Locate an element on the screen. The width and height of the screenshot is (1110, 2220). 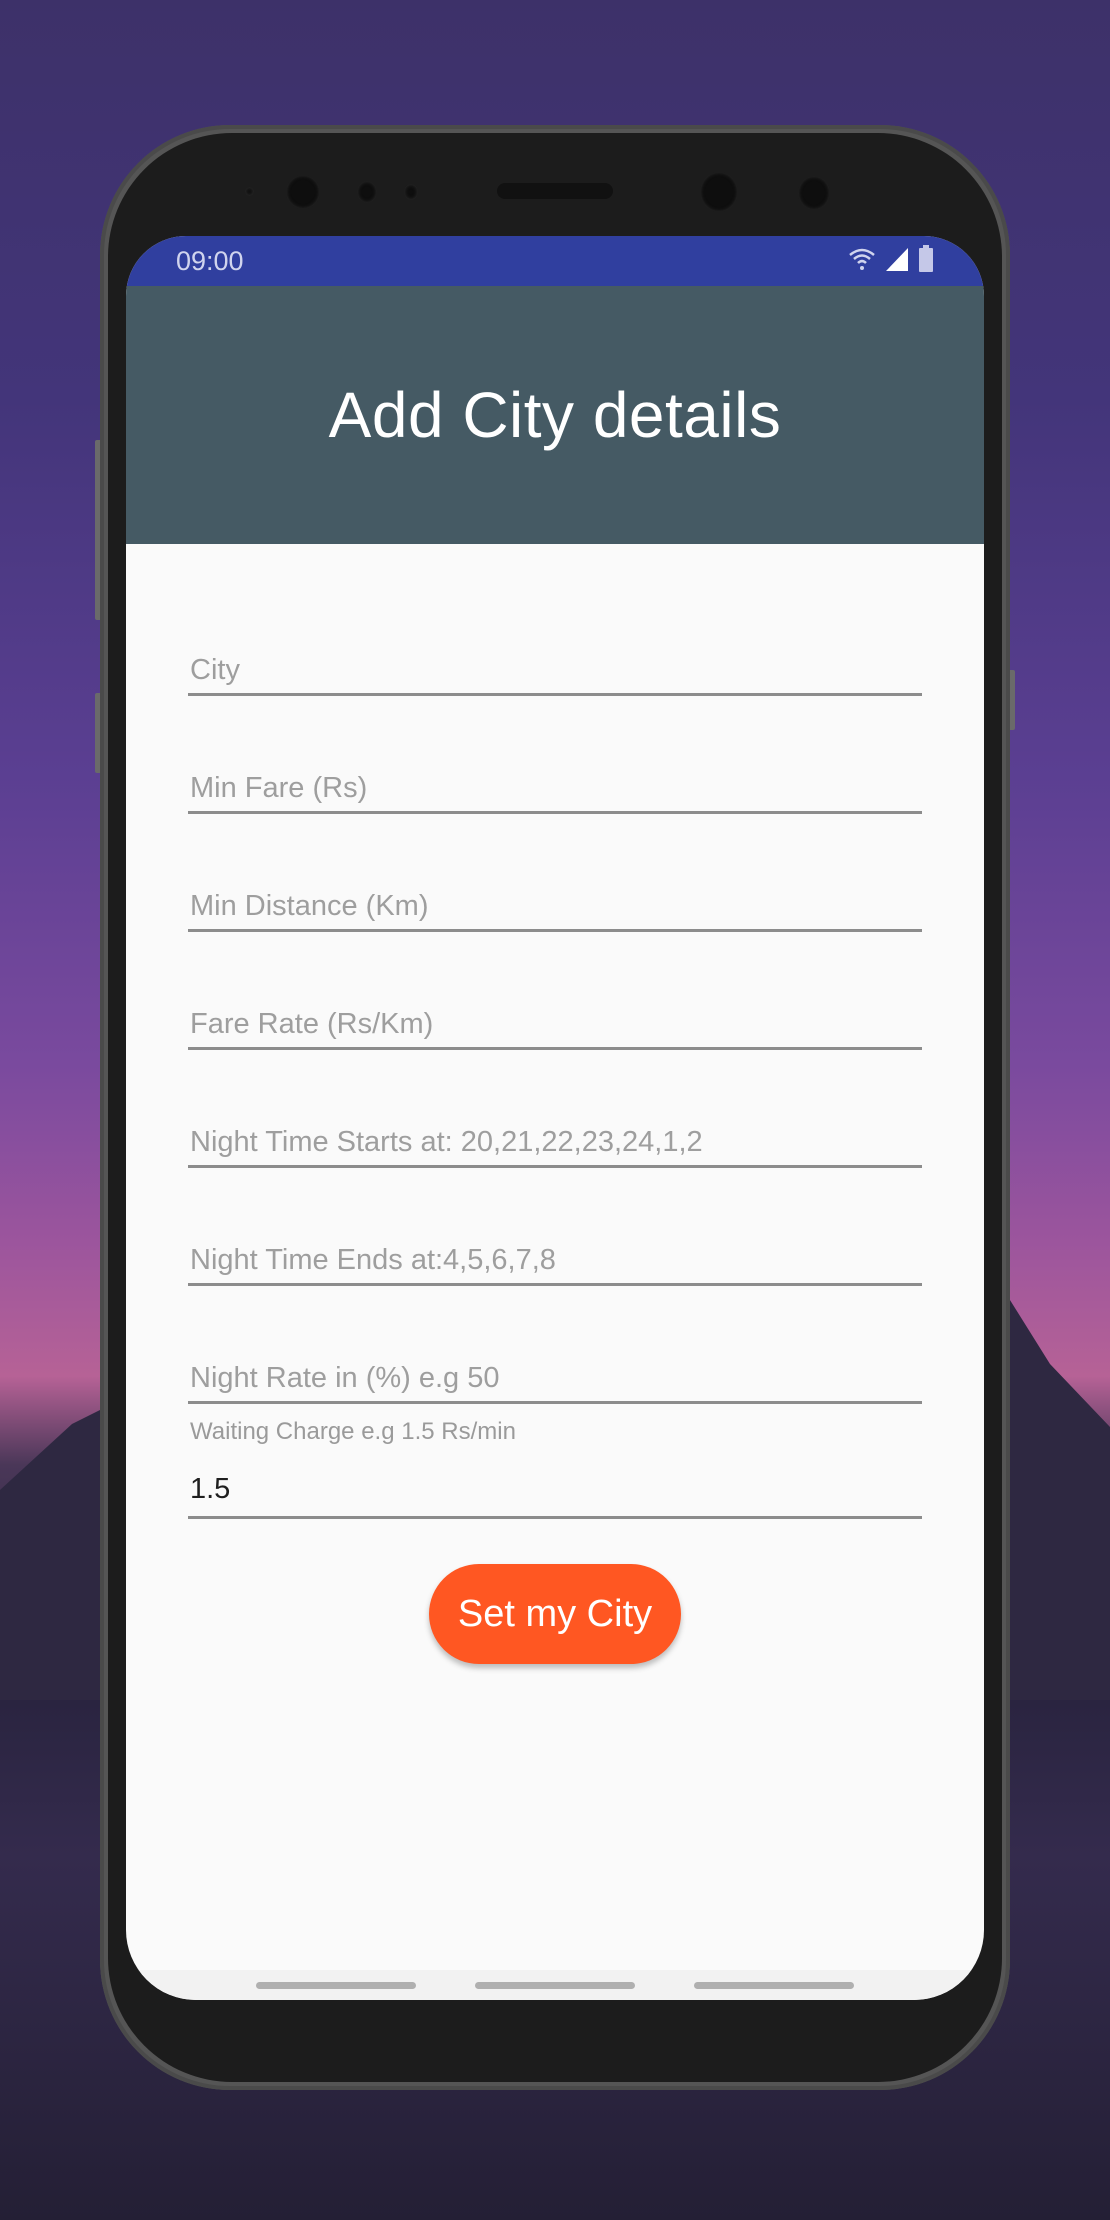
city-input is located at coordinates (555, 670).